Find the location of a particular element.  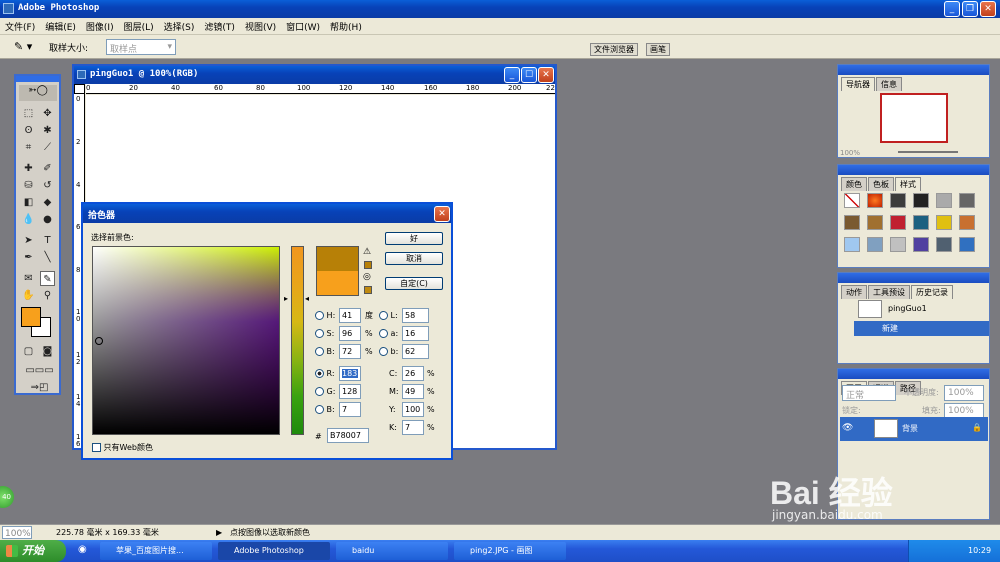

screen-mode-icon: ▭▭▭ is located at coordinates (39, 370).